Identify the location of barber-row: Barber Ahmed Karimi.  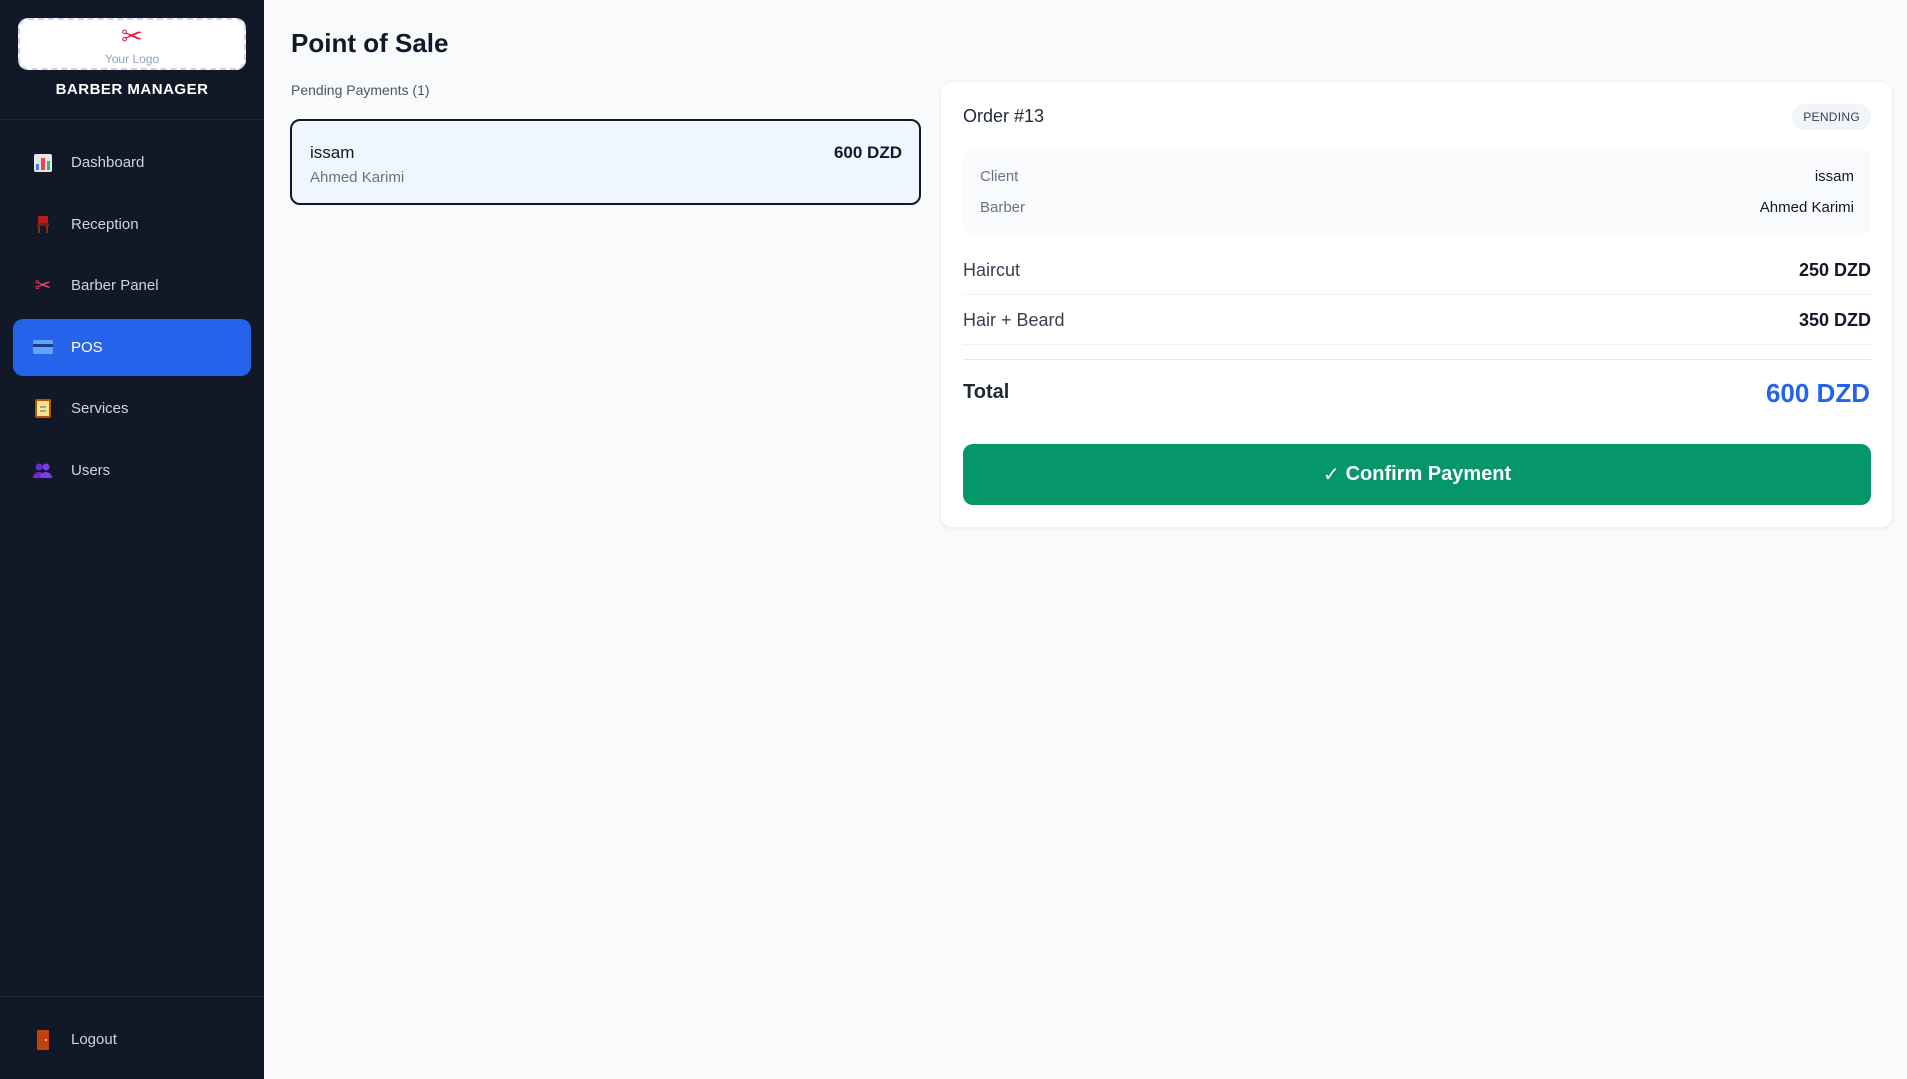
(1417, 209).